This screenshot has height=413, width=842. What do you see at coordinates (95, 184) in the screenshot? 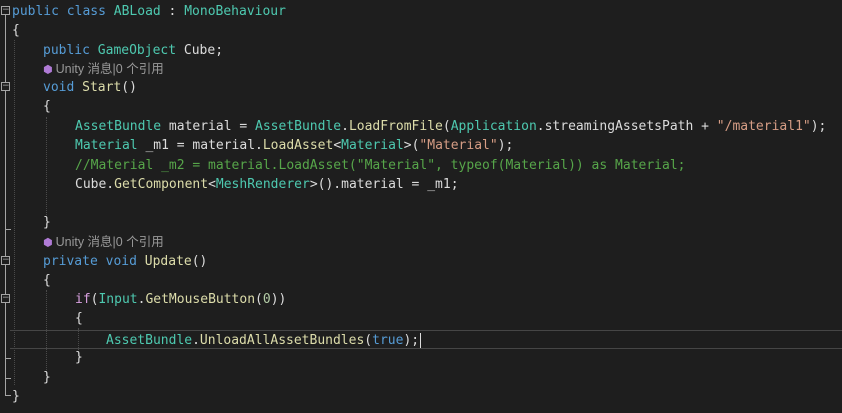
I see `code-token: Cube.` at bounding box center [95, 184].